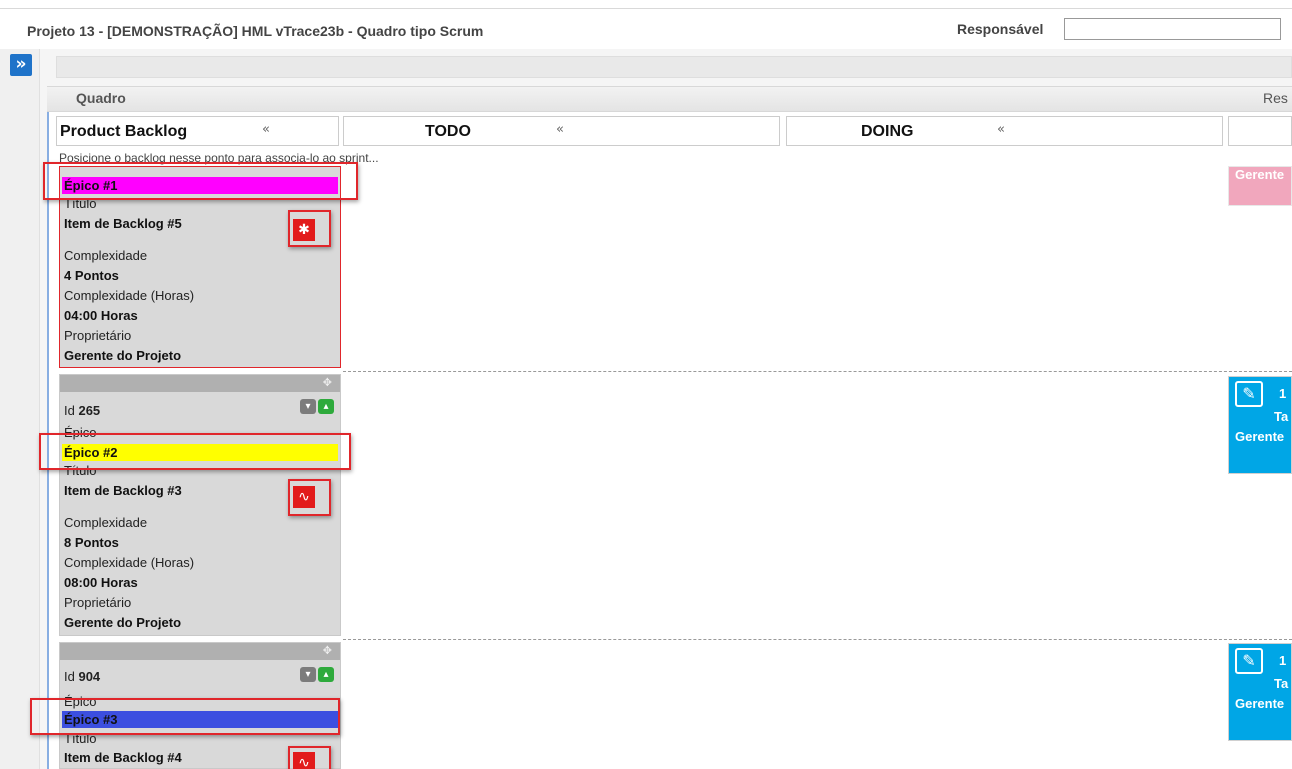  I want to click on column-doing: DOING «, so click(1004, 131).